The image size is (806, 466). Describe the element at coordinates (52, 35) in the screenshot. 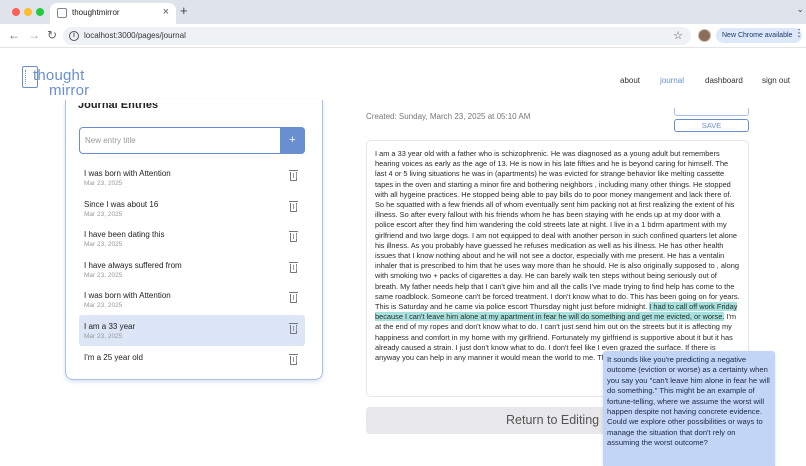

I see `reload-button: ↻` at that location.